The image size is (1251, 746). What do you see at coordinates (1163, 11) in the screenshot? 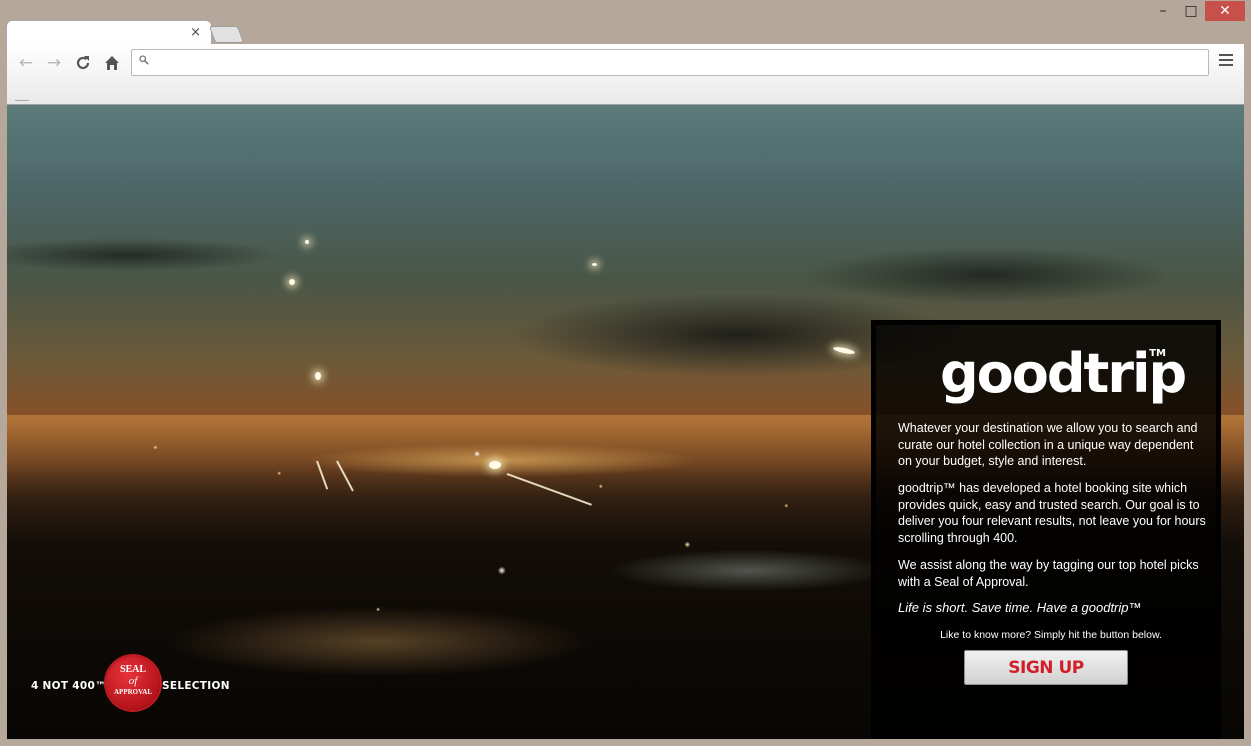
I see `minimize-button: –` at bounding box center [1163, 11].